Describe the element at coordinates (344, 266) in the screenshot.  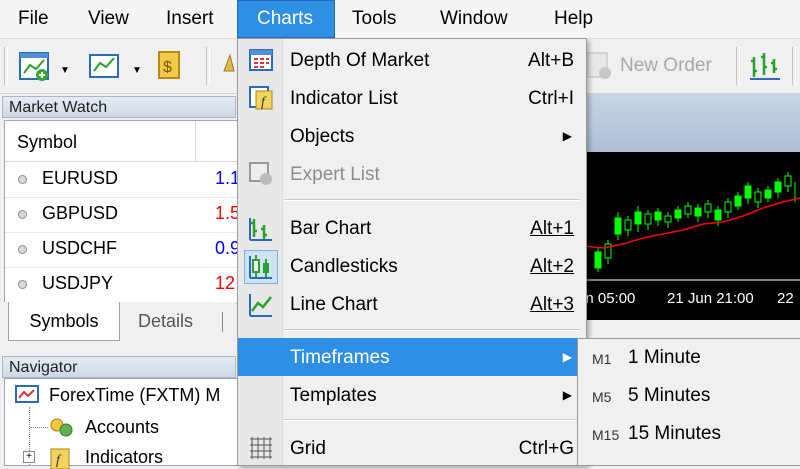
I see `menu-item-label: Candlesticks` at that location.